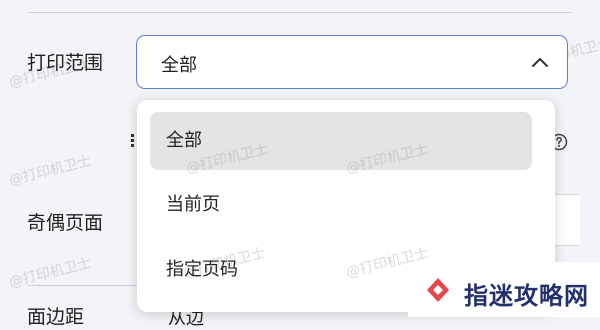 The width and height of the screenshot is (600, 330). Describe the element at coordinates (341, 205) in the screenshot. I see `option-current-page: 当前页` at that location.